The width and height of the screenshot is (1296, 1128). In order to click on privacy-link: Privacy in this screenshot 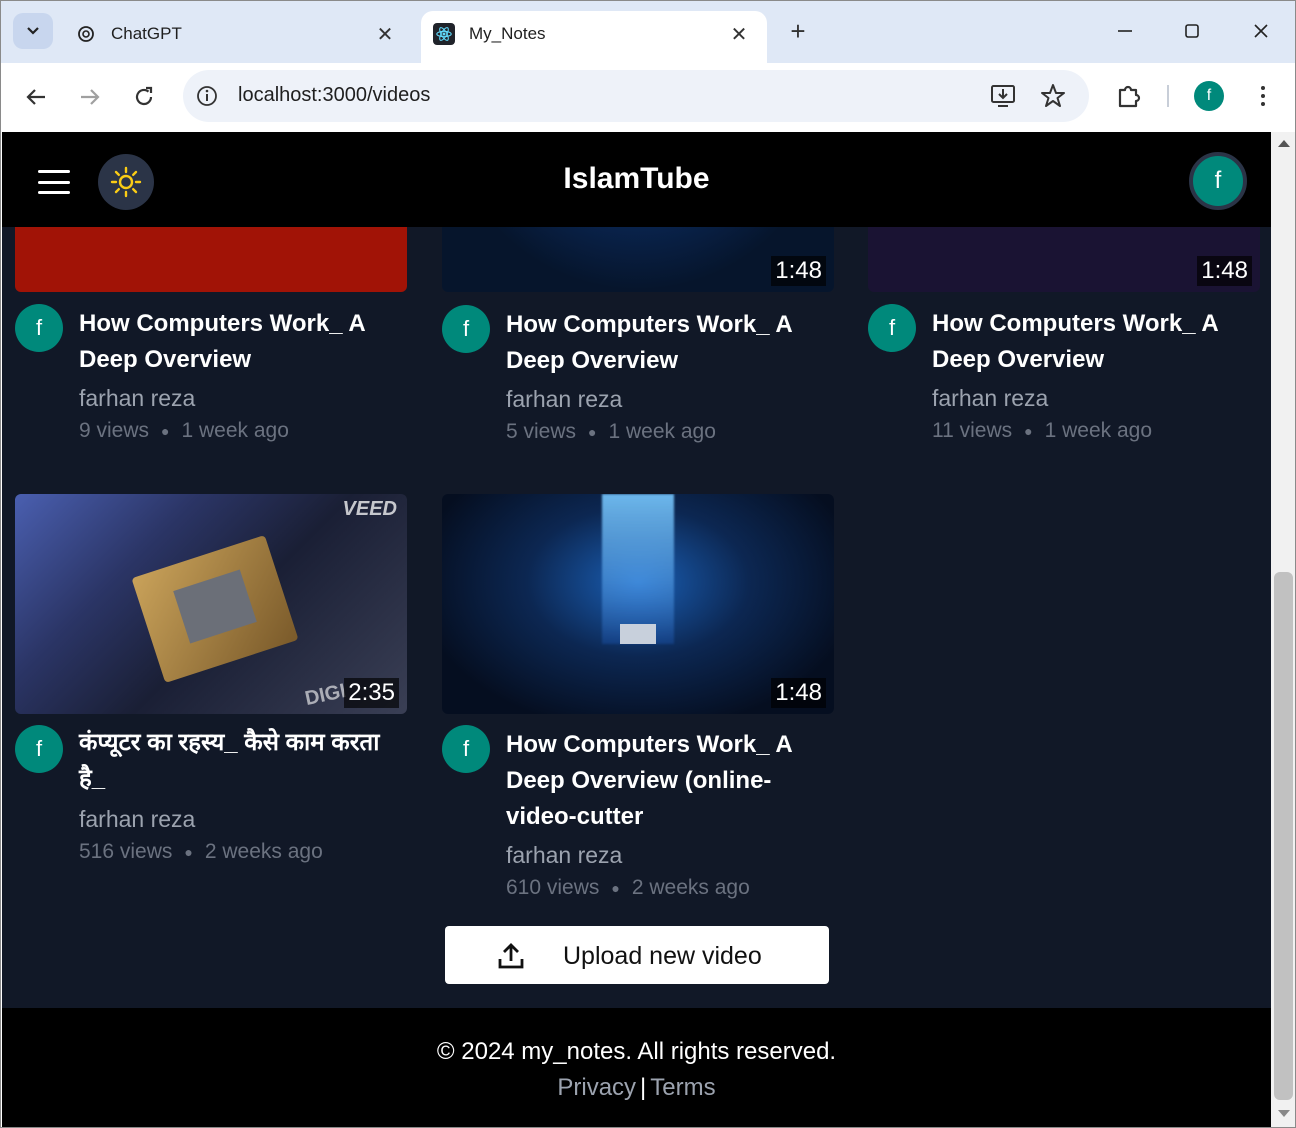, I will do `click(596, 1087)`.